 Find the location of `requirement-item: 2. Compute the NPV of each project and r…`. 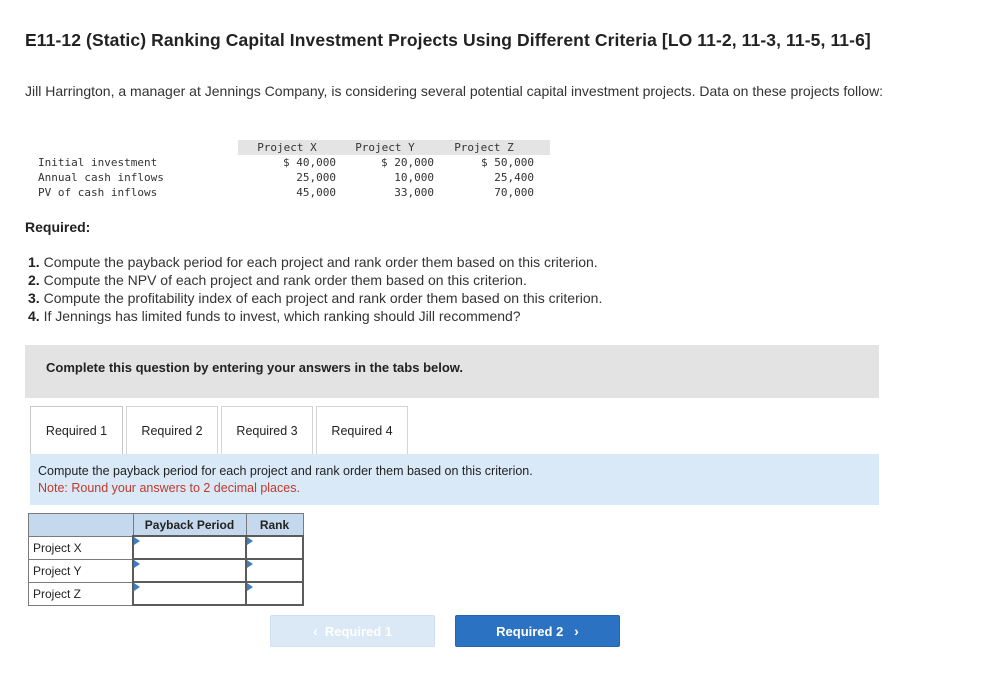

requirement-item: 2. Compute the NPV of each project and r… is located at coordinates (478, 280).